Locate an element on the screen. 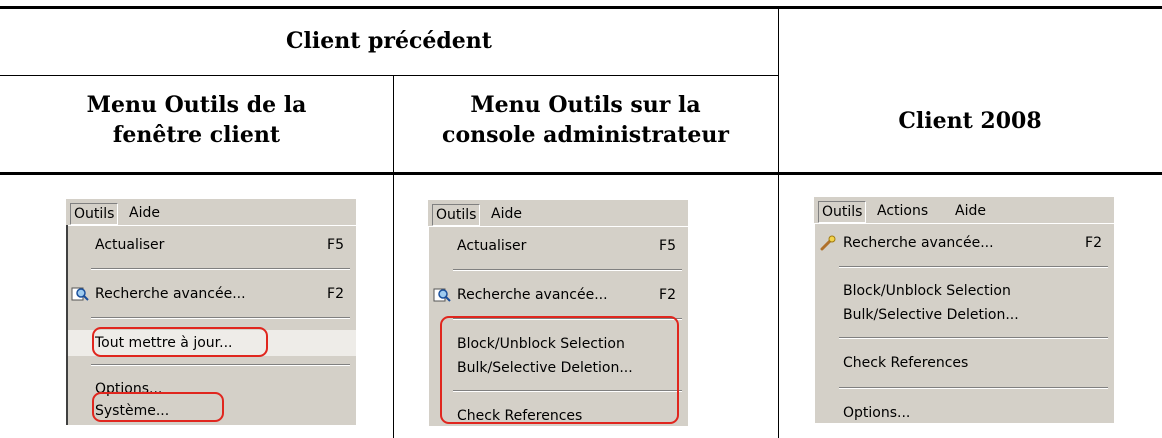 Image resolution: width=1162 pixels, height=438 pixels. column-divider-right is located at coordinates (778, 223).